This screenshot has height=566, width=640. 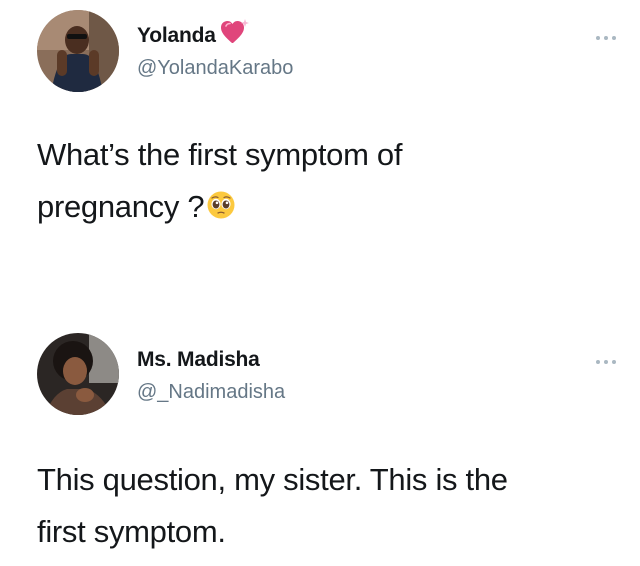 What do you see at coordinates (176, 36) in the screenshot?
I see `display-name: Yolanda` at bounding box center [176, 36].